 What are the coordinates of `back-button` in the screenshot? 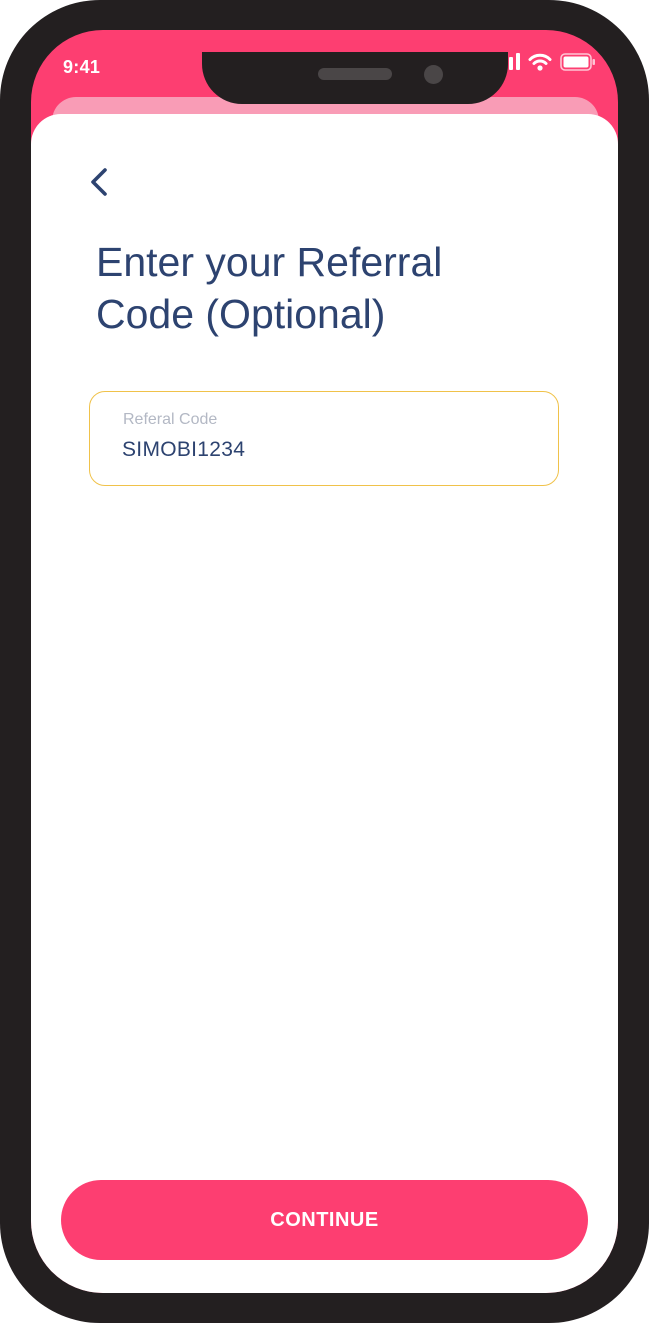 It's located at (99, 184).